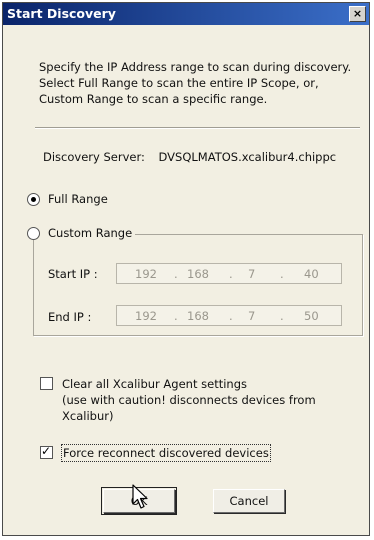  Describe the element at coordinates (46, 451) in the screenshot. I see `force-reconnect-checkbox-box` at that location.